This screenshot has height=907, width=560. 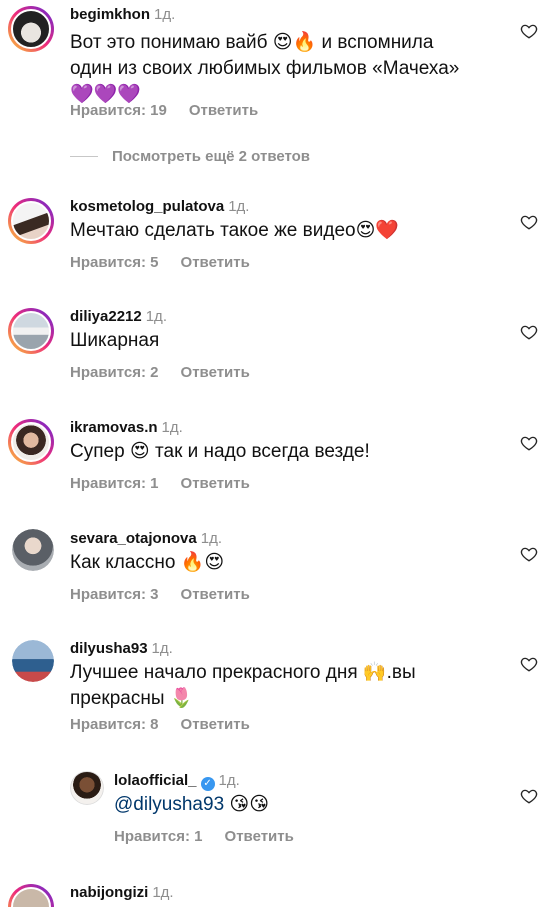 What do you see at coordinates (109, 648) in the screenshot?
I see `comment-username: dilyusha93` at bounding box center [109, 648].